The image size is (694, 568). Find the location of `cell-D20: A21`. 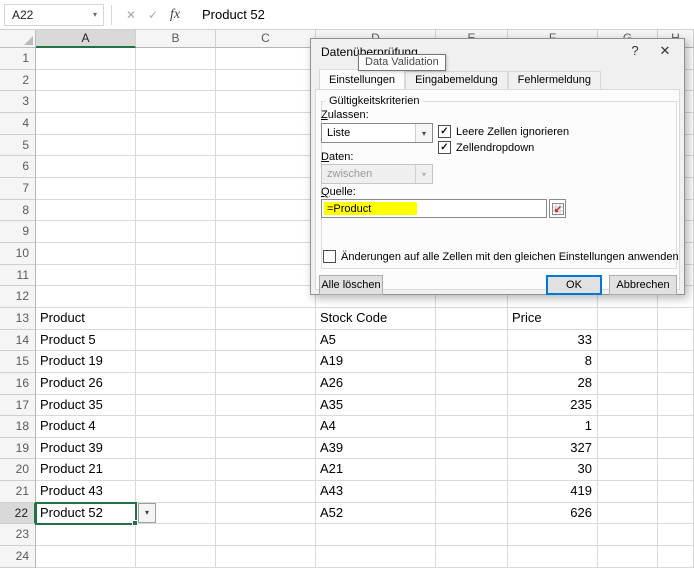

cell-D20: A21 is located at coordinates (376, 470).